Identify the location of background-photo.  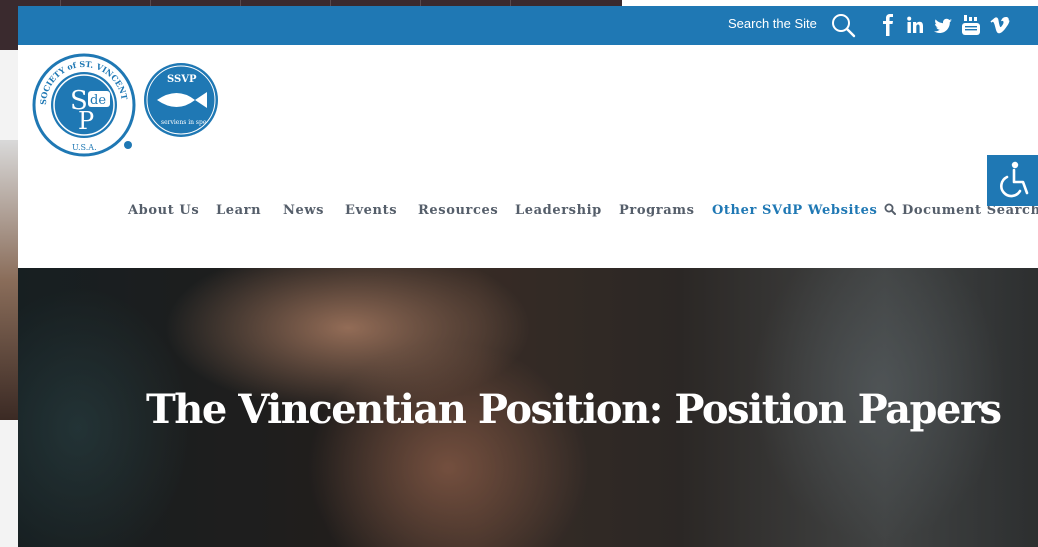
(9, 280).